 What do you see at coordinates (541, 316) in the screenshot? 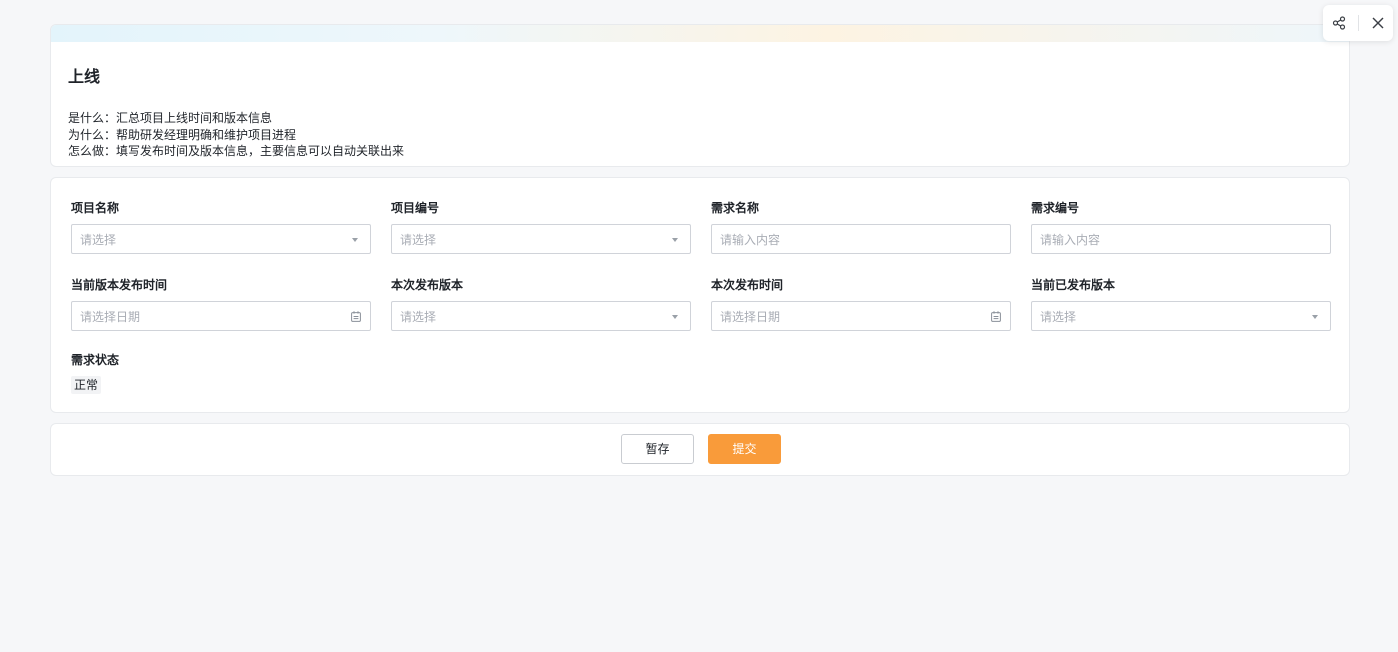
I see `this-release-version-select: 请选择` at bounding box center [541, 316].